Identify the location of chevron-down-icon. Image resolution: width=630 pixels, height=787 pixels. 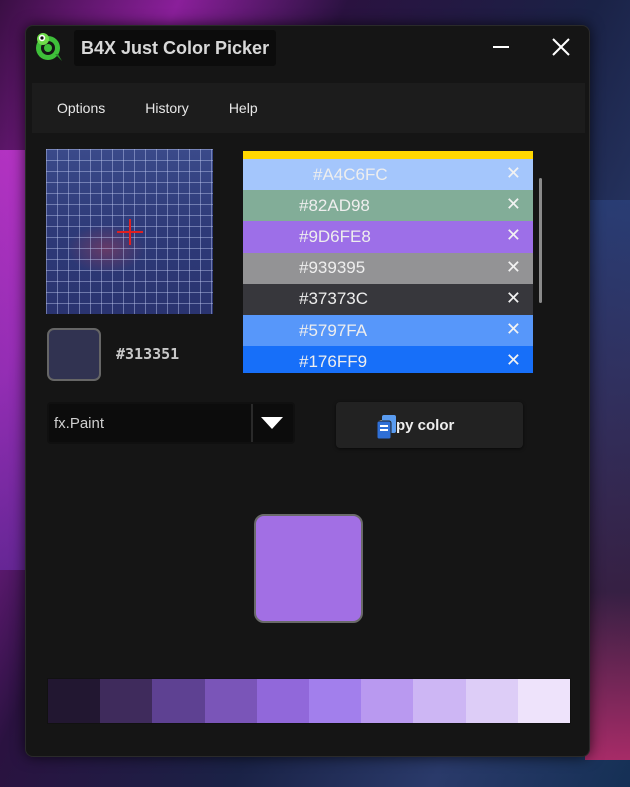
(272, 423).